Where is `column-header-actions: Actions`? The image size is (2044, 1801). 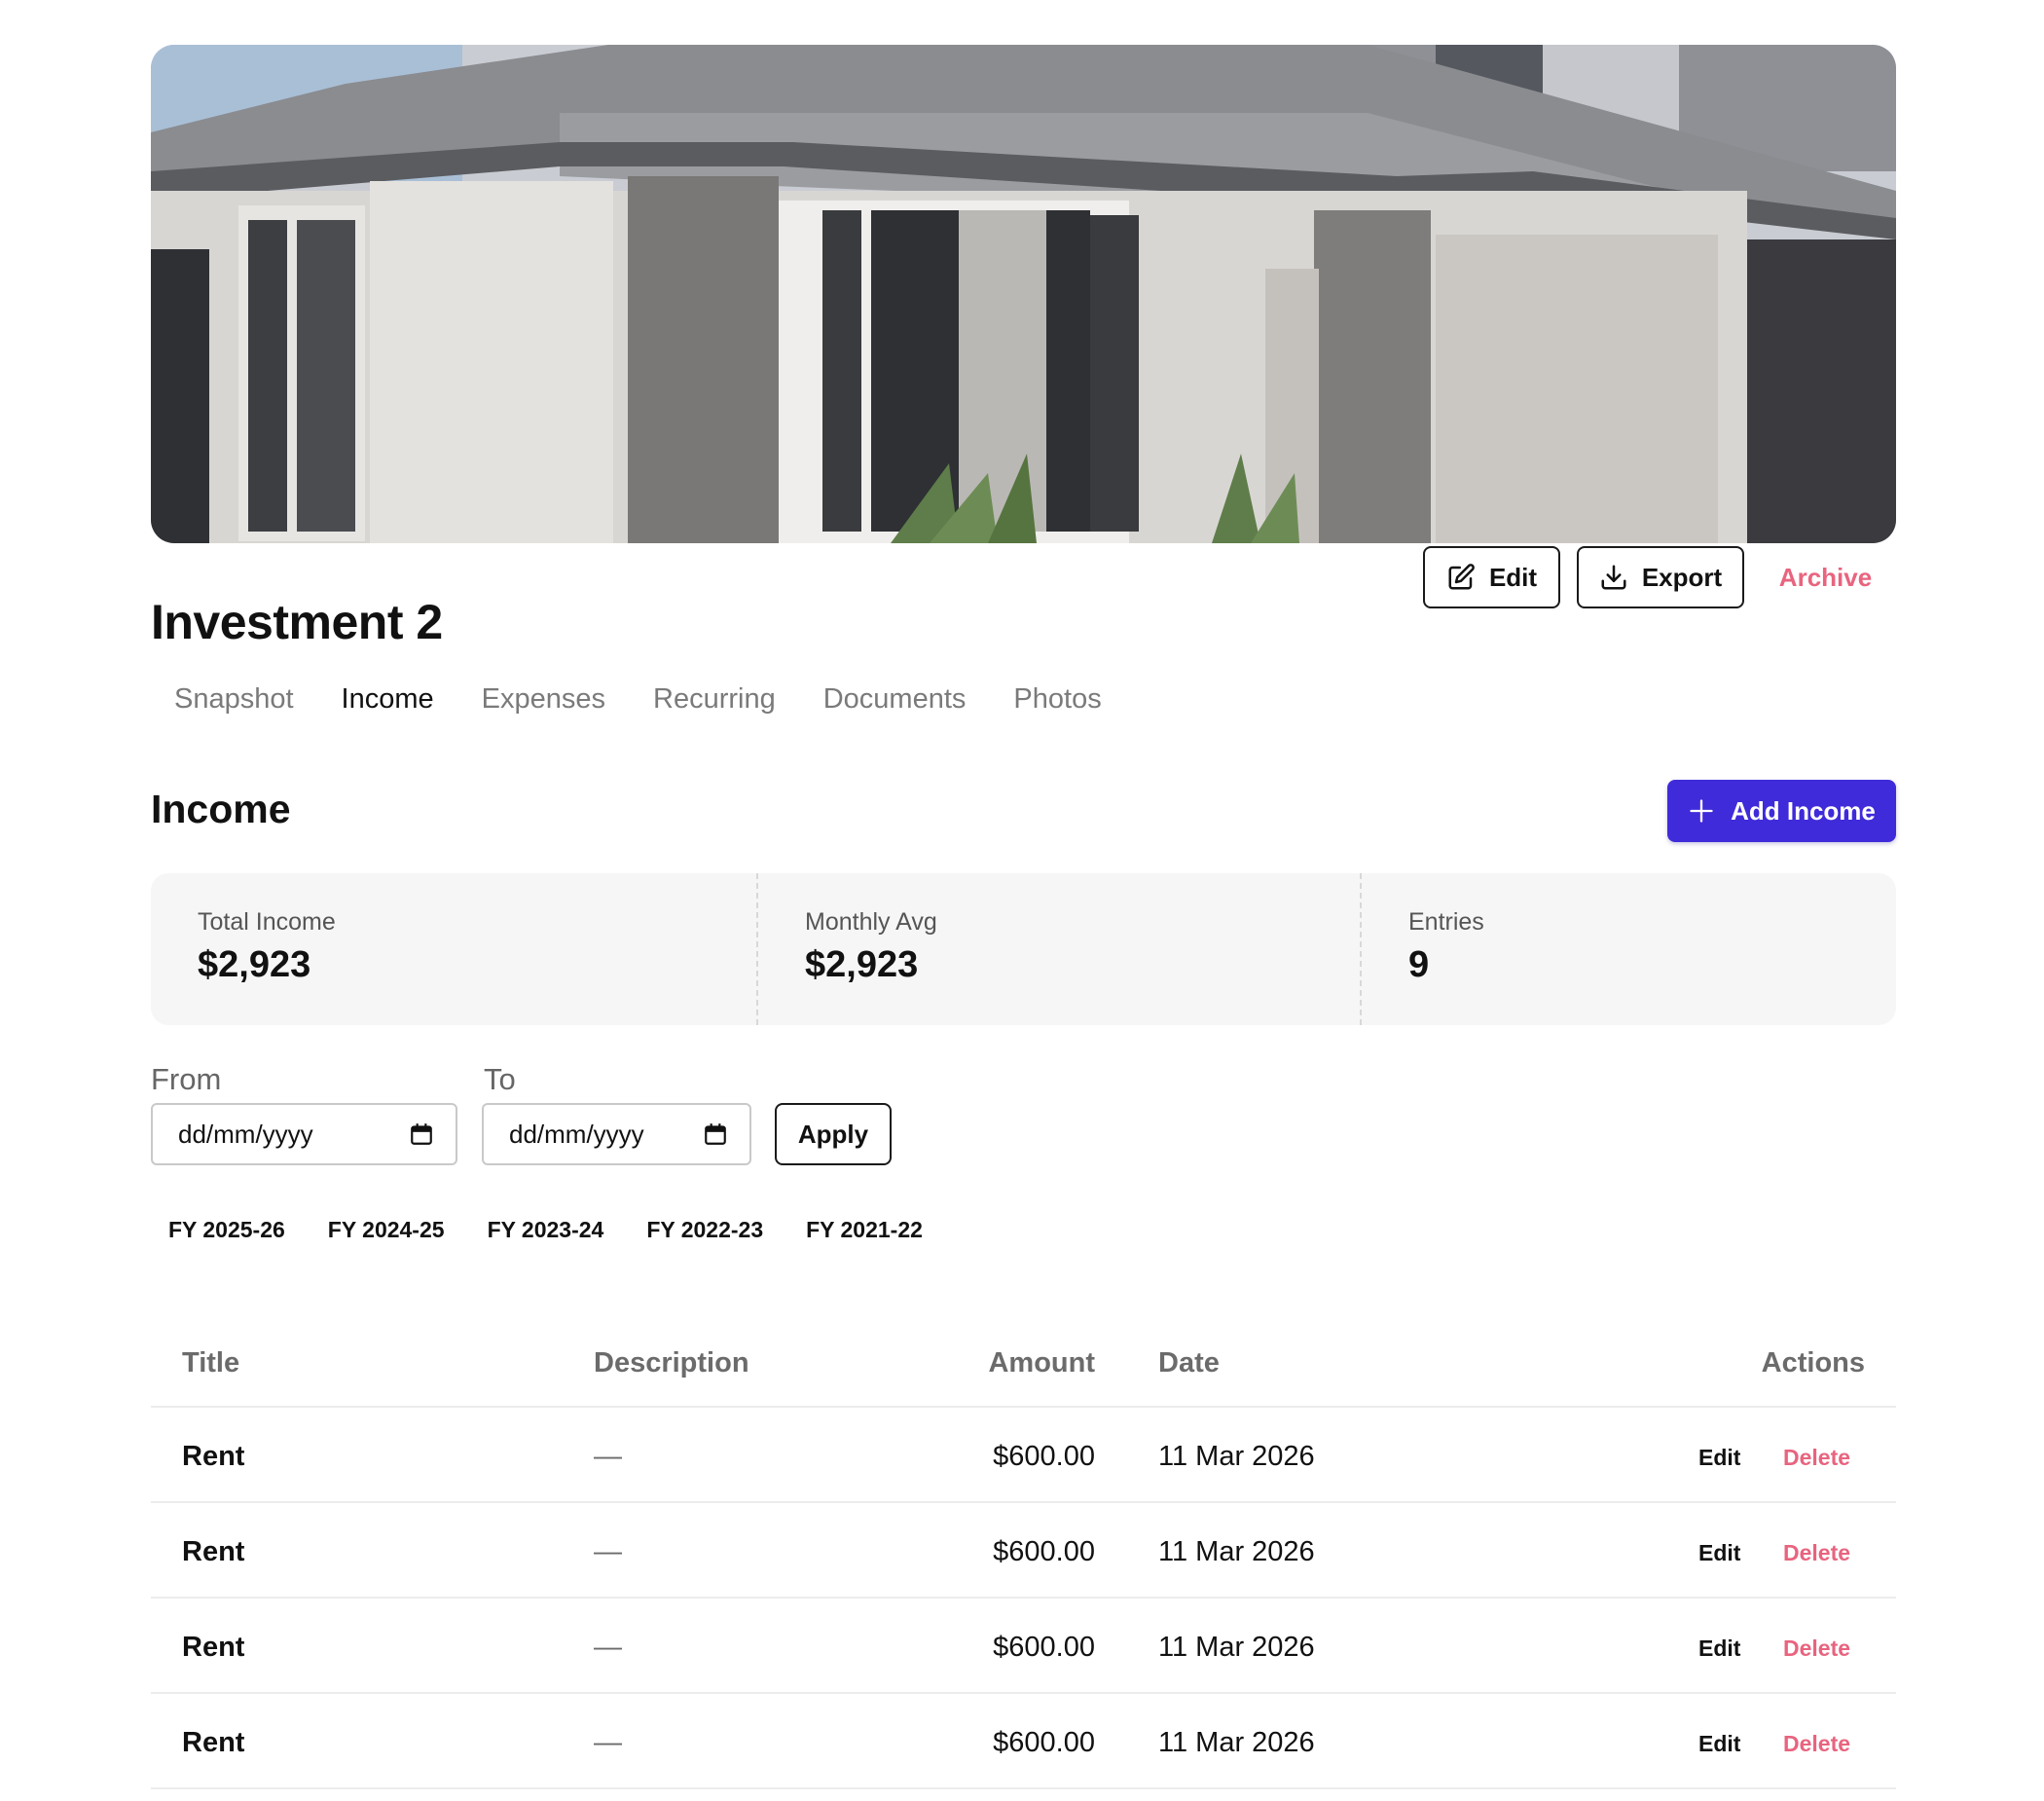
column-header-actions: Actions is located at coordinates (1813, 1362).